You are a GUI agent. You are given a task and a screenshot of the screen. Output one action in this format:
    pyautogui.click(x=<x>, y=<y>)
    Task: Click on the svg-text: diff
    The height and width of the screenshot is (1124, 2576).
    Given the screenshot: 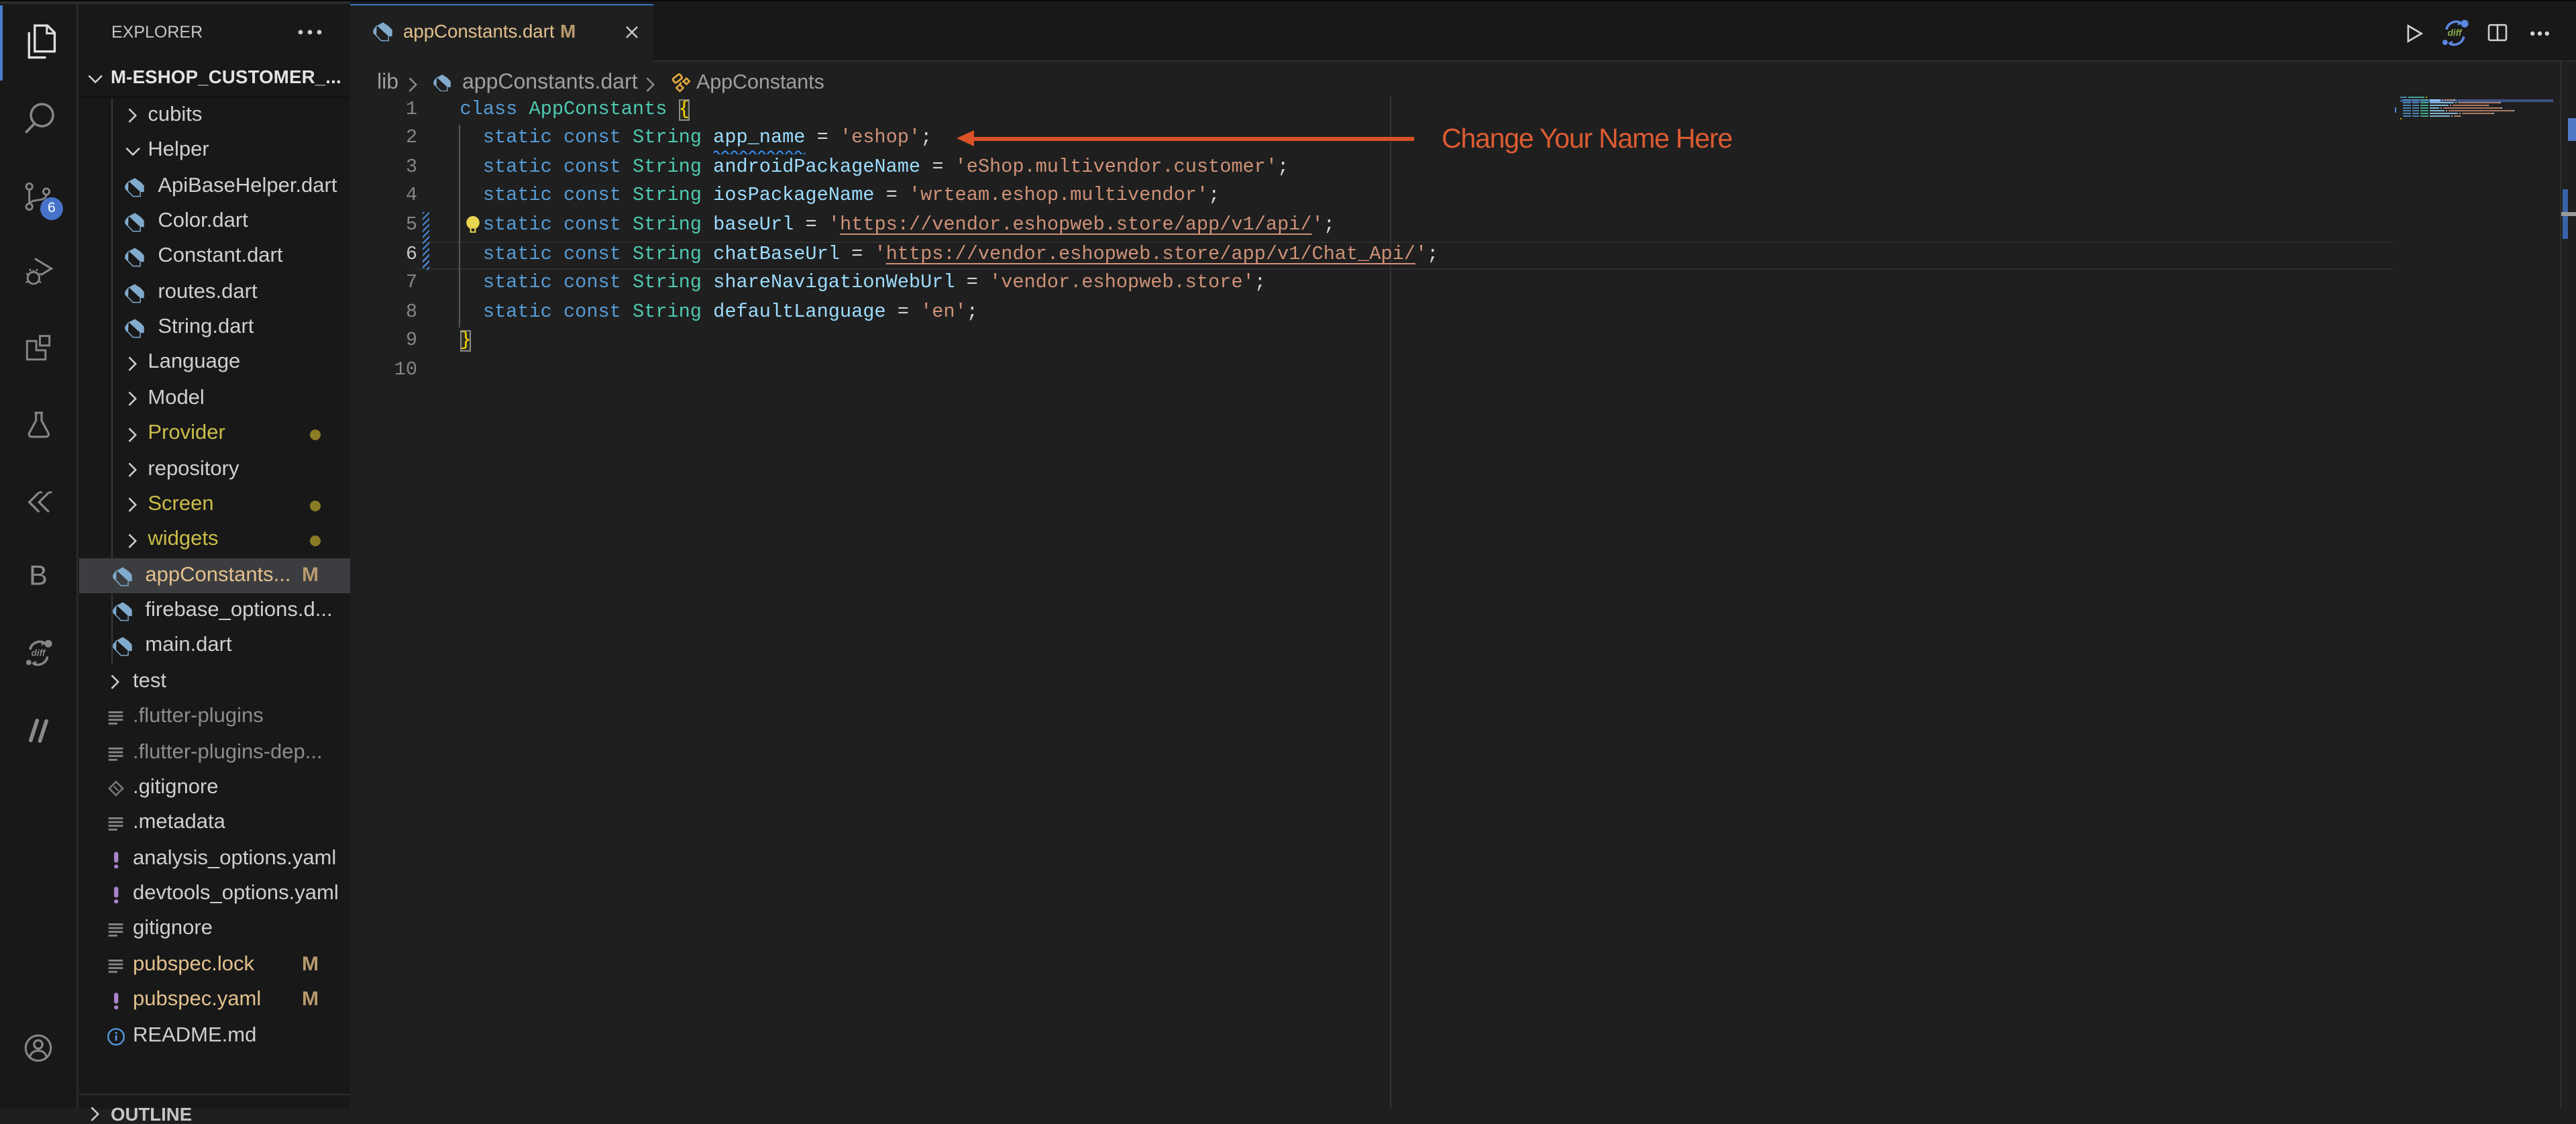 What is the action you would take?
    pyautogui.click(x=2455, y=33)
    